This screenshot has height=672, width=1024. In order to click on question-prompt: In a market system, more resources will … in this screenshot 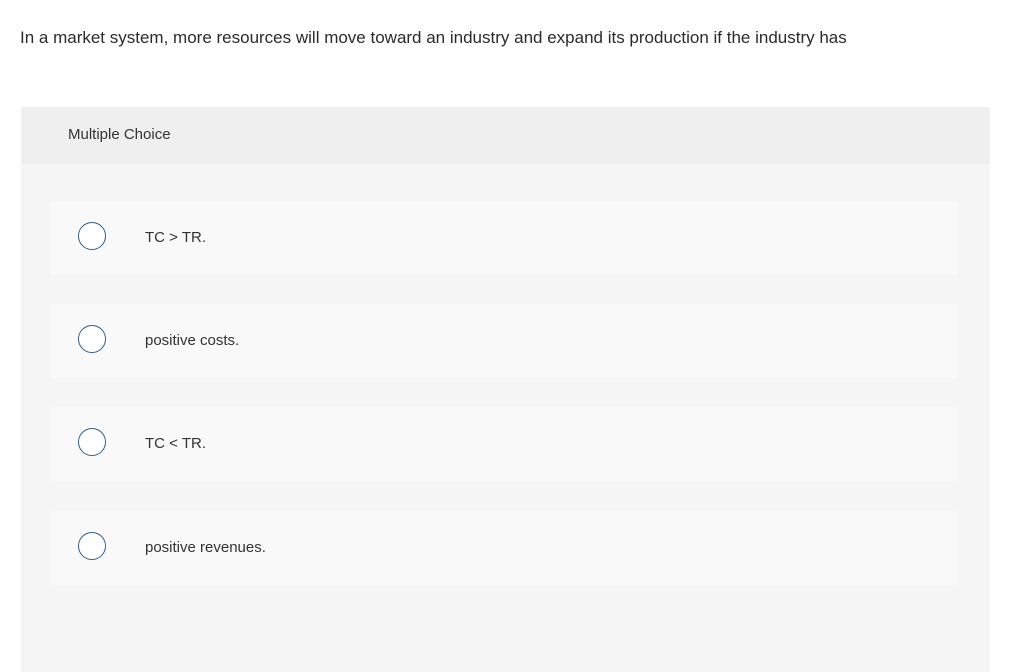, I will do `click(433, 37)`.